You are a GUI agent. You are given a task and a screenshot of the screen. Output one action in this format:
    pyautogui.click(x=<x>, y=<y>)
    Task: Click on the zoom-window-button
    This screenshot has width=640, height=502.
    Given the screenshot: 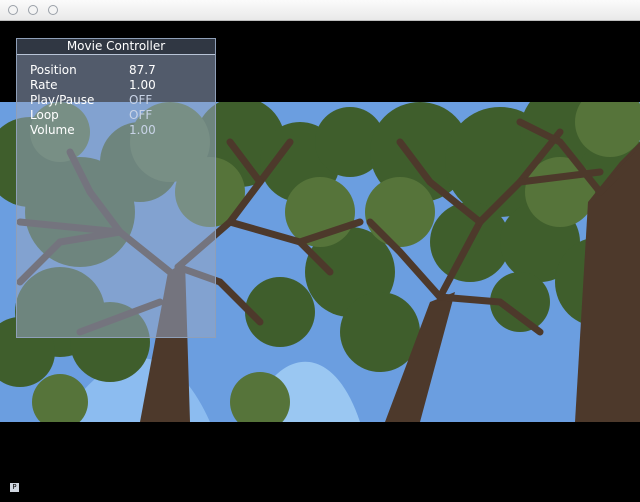 What is the action you would take?
    pyautogui.click(x=53, y=10)
    